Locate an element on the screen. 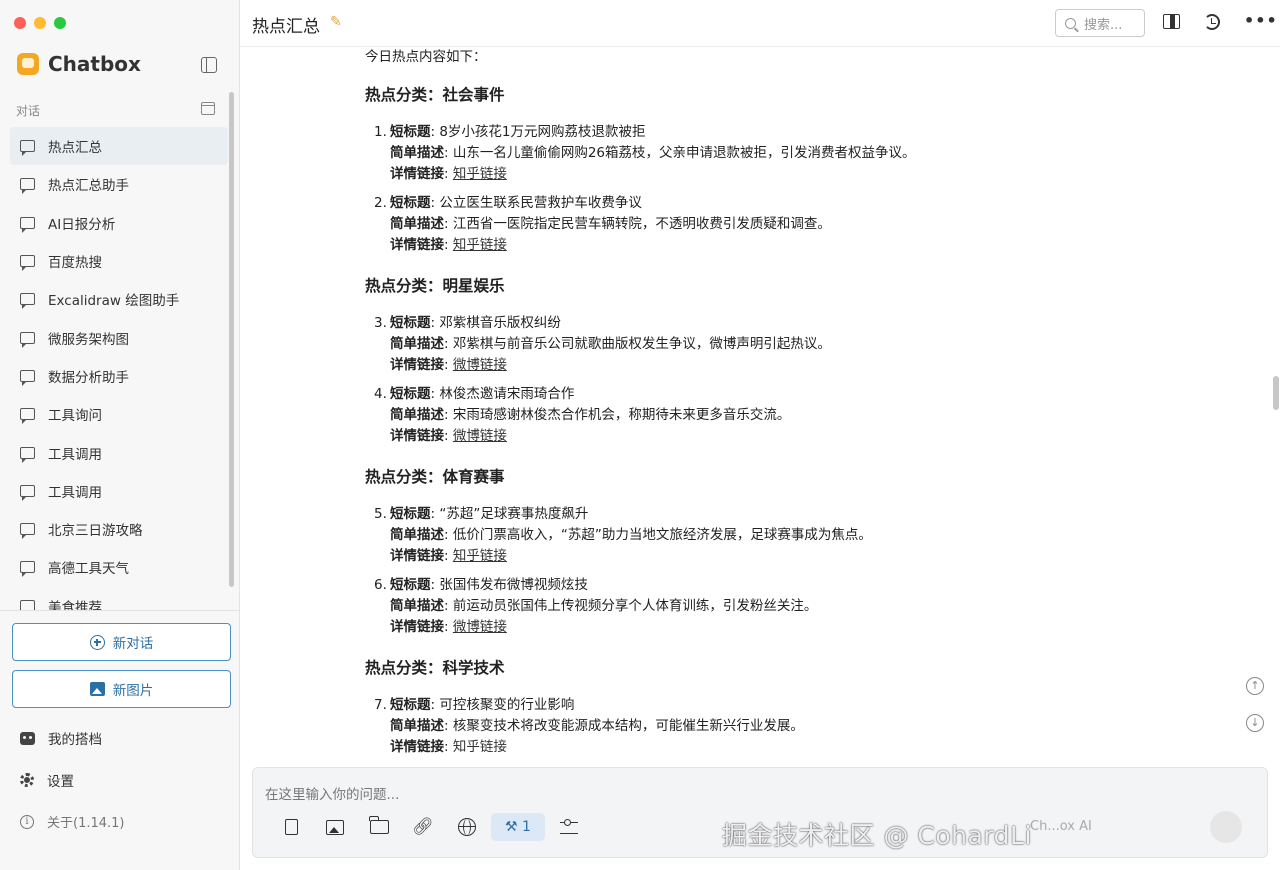  item-title: 张国伟发布微博视频炫技 is located at coordinates (513, 585).